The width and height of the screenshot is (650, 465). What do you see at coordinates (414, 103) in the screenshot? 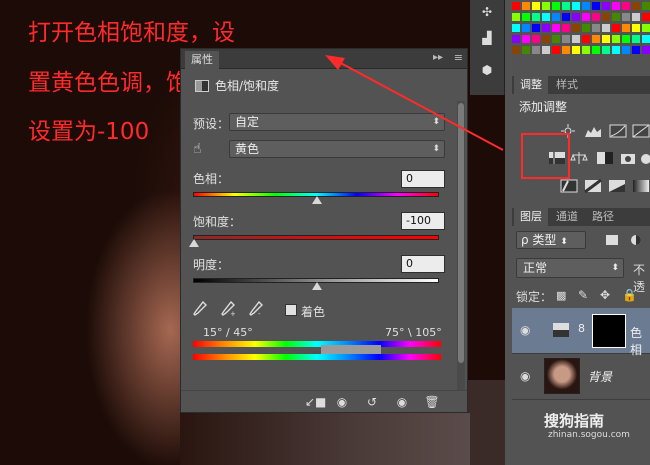
I see `annotation-arrow` at bounding box center [414, 103].